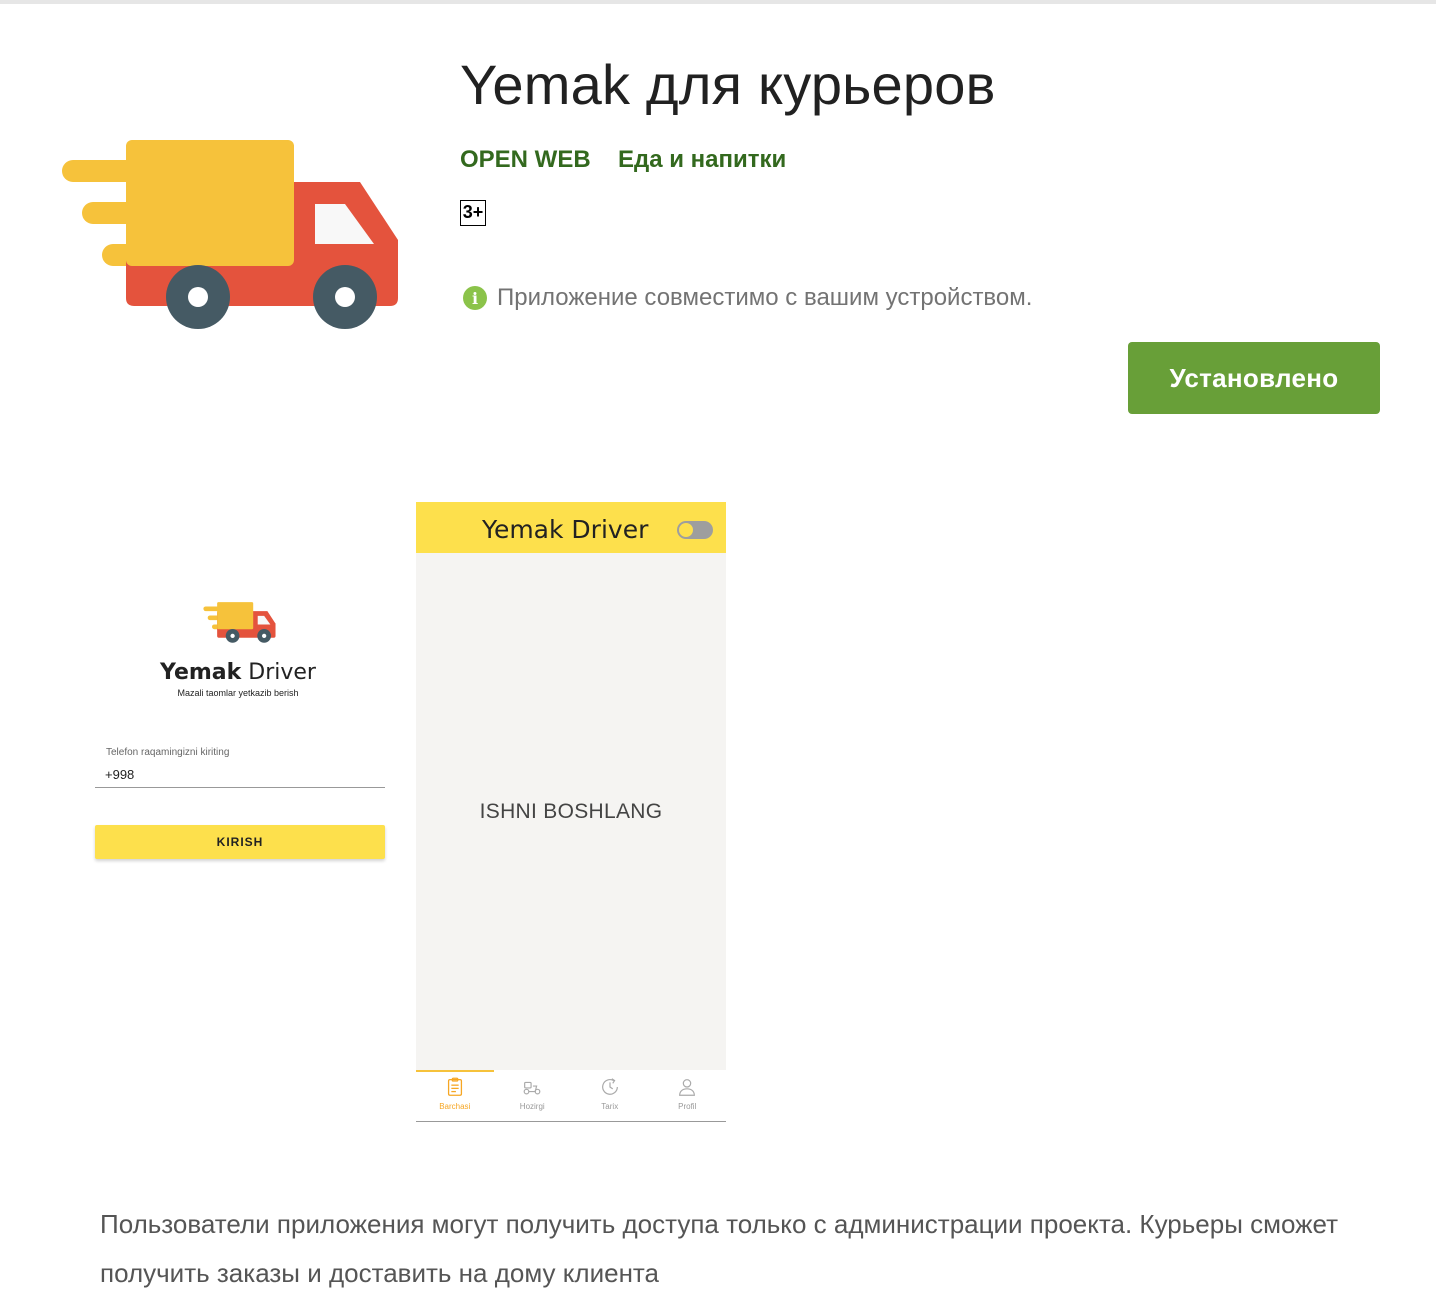 Image resolution: width=1436 pixels, height=1314 pixels. Describe the element at coordinates (278, 672) in the screenshot. I see `brand-suffix: Driver` at that location.